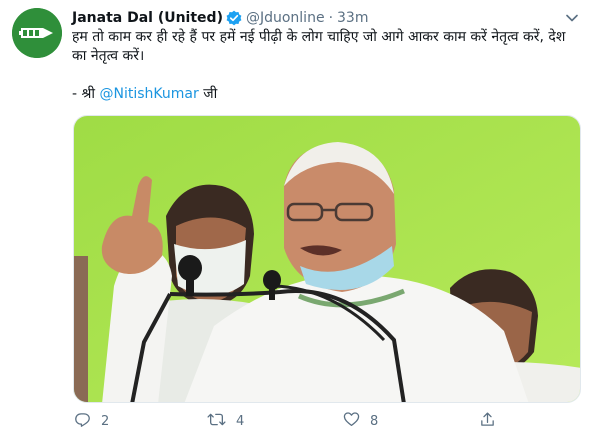  Describe the element at coordinates (234, 18) in the screenshot. I see `verified-icon` at that location.